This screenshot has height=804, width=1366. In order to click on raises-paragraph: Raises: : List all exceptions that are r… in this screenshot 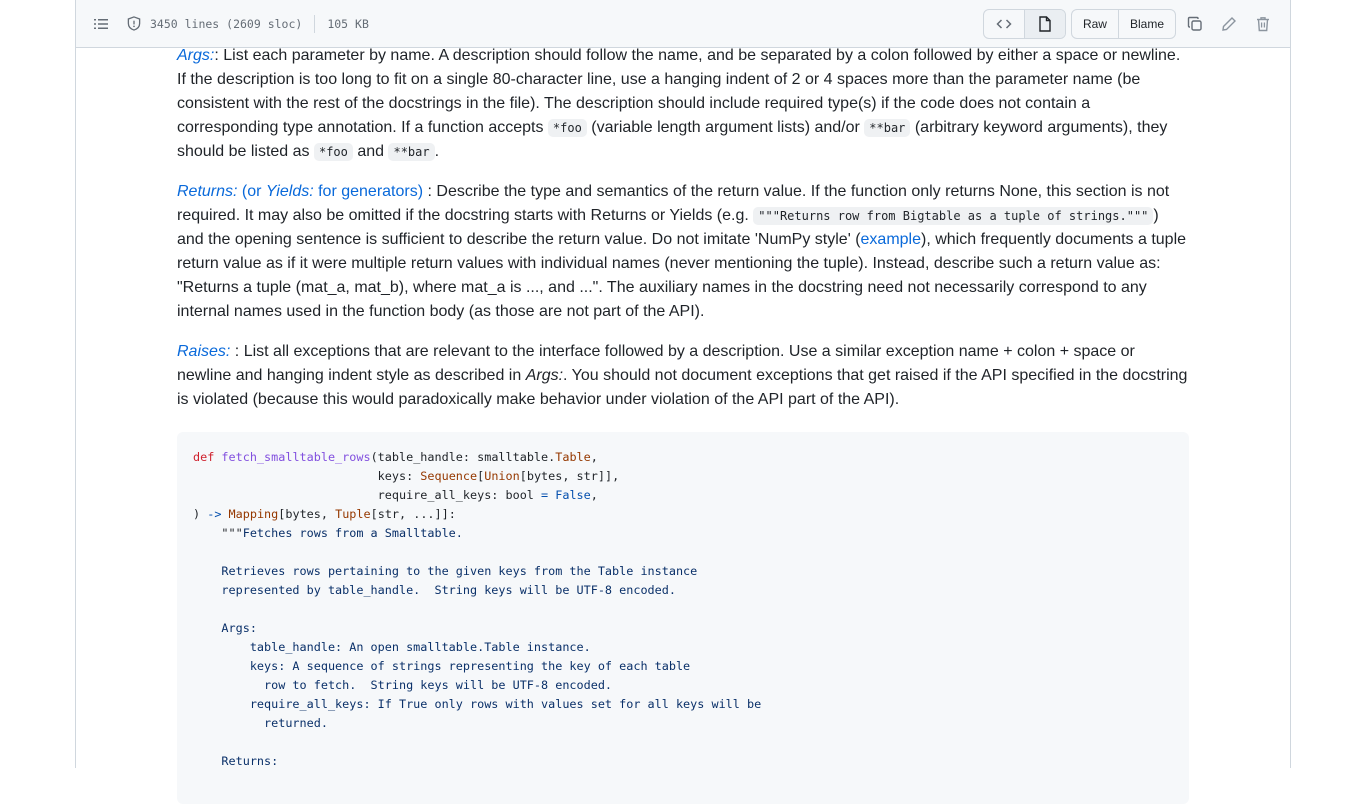, I will do `click(683, 376)`.